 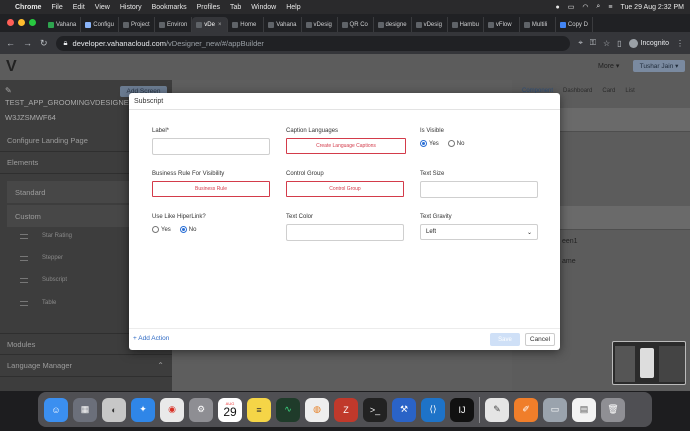 I want to click on browser-tab-active: vDe ×, so click(x=210, y=24).